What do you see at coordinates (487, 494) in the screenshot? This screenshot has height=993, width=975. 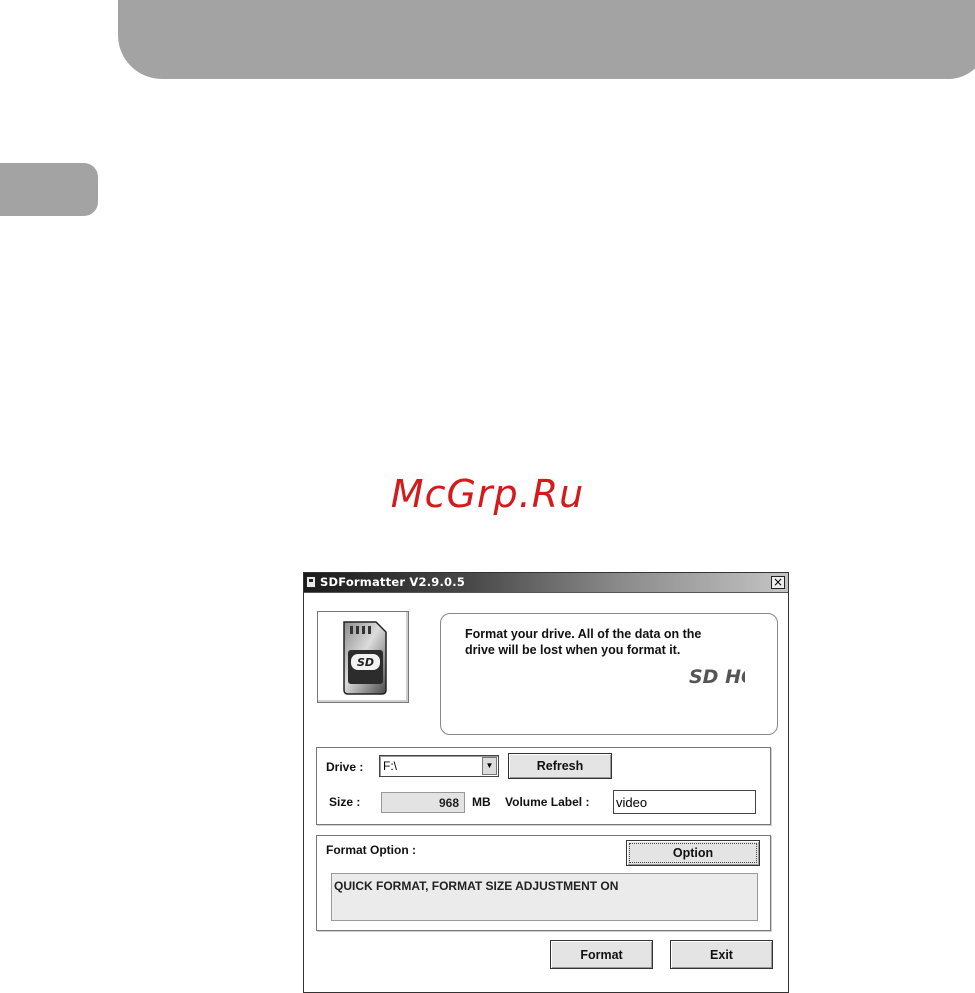 I see `watermark: McGrp.Ru` at bounding box center [487, 494].